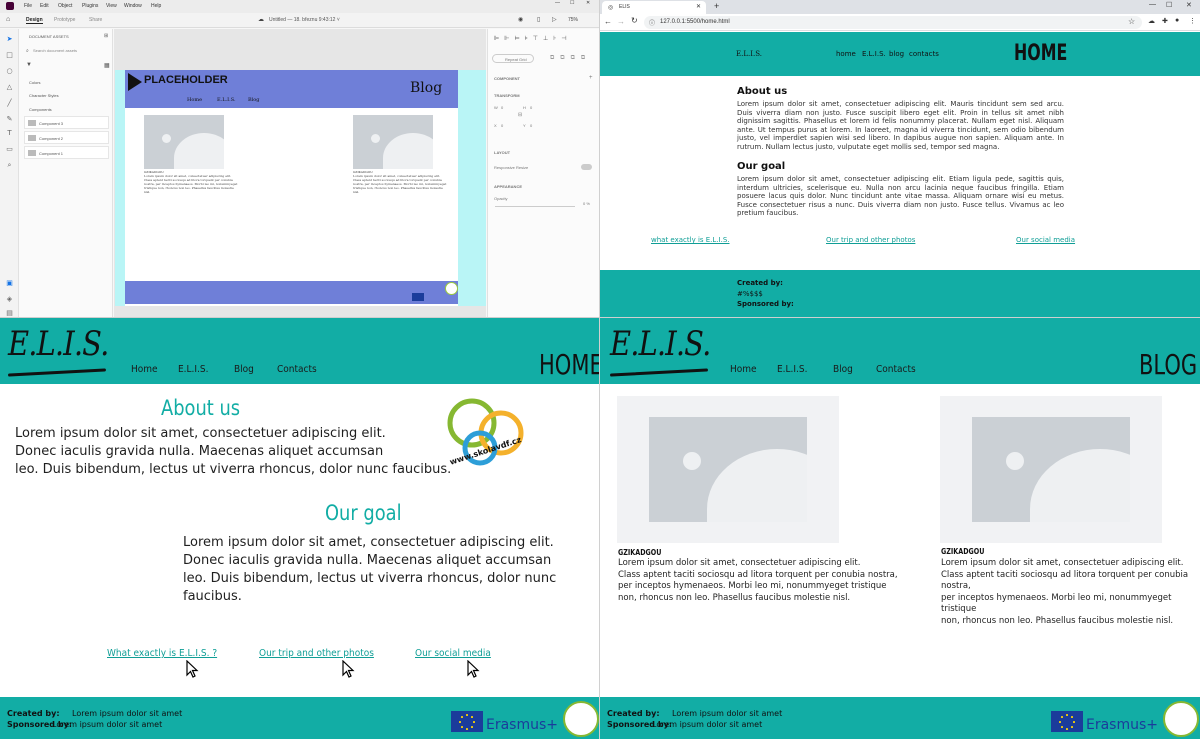 This screenshot has height=739, width=1200. What do you see at coordinates (35, 82) in the screenshot?
I see `colors-section: Colors` at bounding box center [35, 82].